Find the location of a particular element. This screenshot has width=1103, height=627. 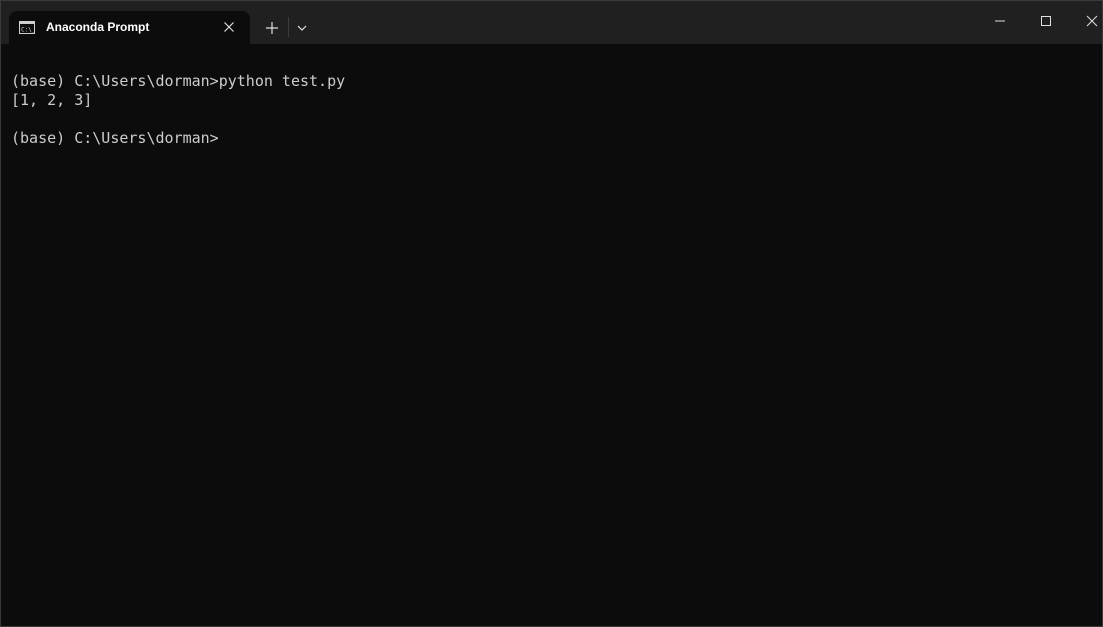

terminal-line: (base) C:\Users\dorman>python test.py is located at coordinates (178, 81).